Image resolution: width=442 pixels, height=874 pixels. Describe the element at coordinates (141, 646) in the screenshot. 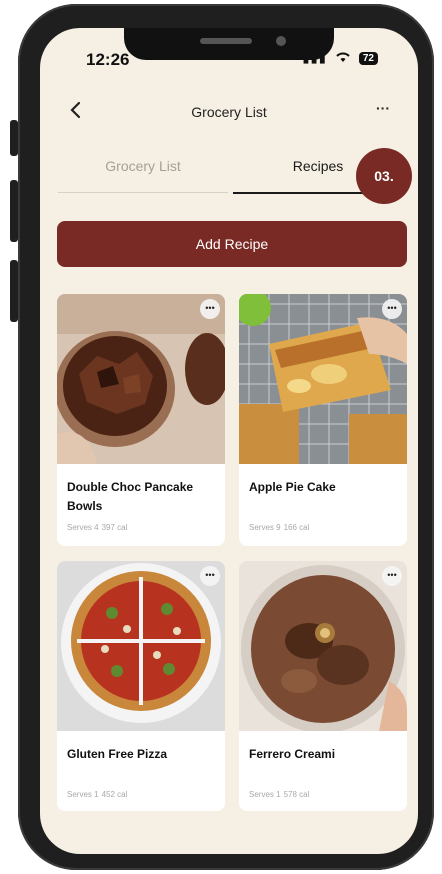

I see `recipe-photo-pizza: •••` at that location.